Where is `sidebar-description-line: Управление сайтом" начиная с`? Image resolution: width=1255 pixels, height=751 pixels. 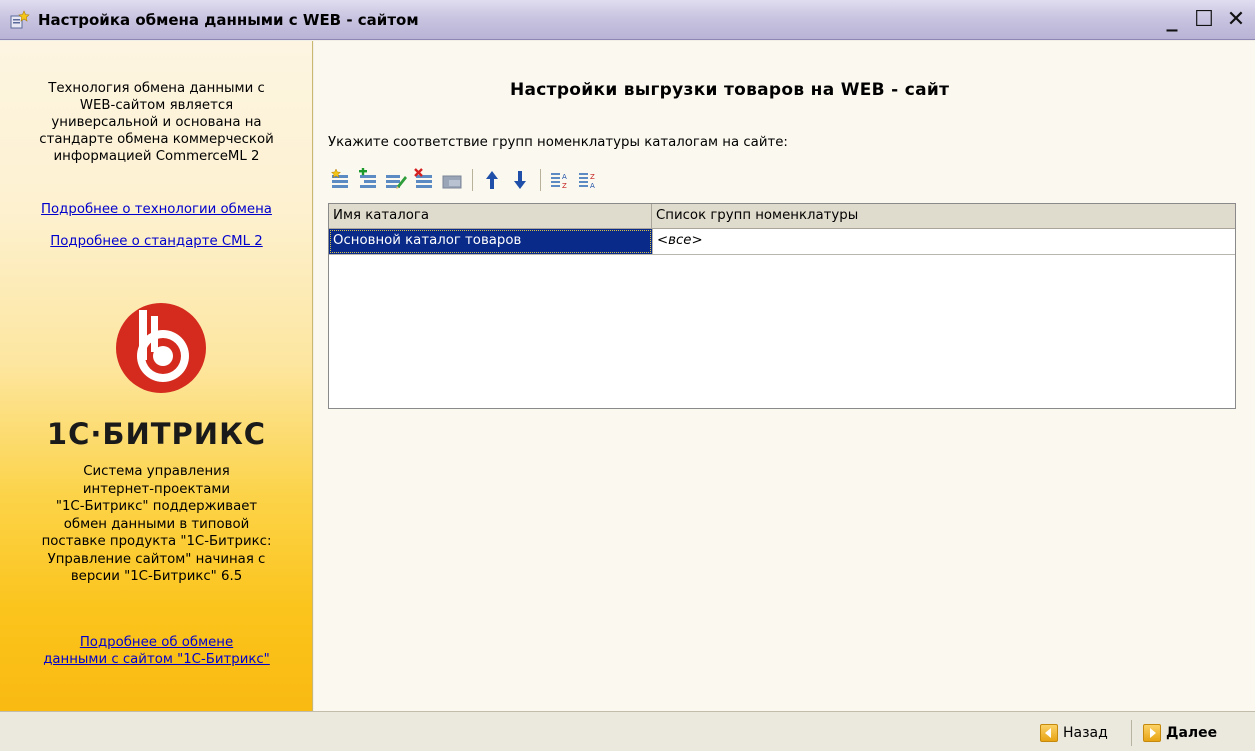
sidebar-description-line: Управление сайтом" начиная с is located at coordinates (156, 559).